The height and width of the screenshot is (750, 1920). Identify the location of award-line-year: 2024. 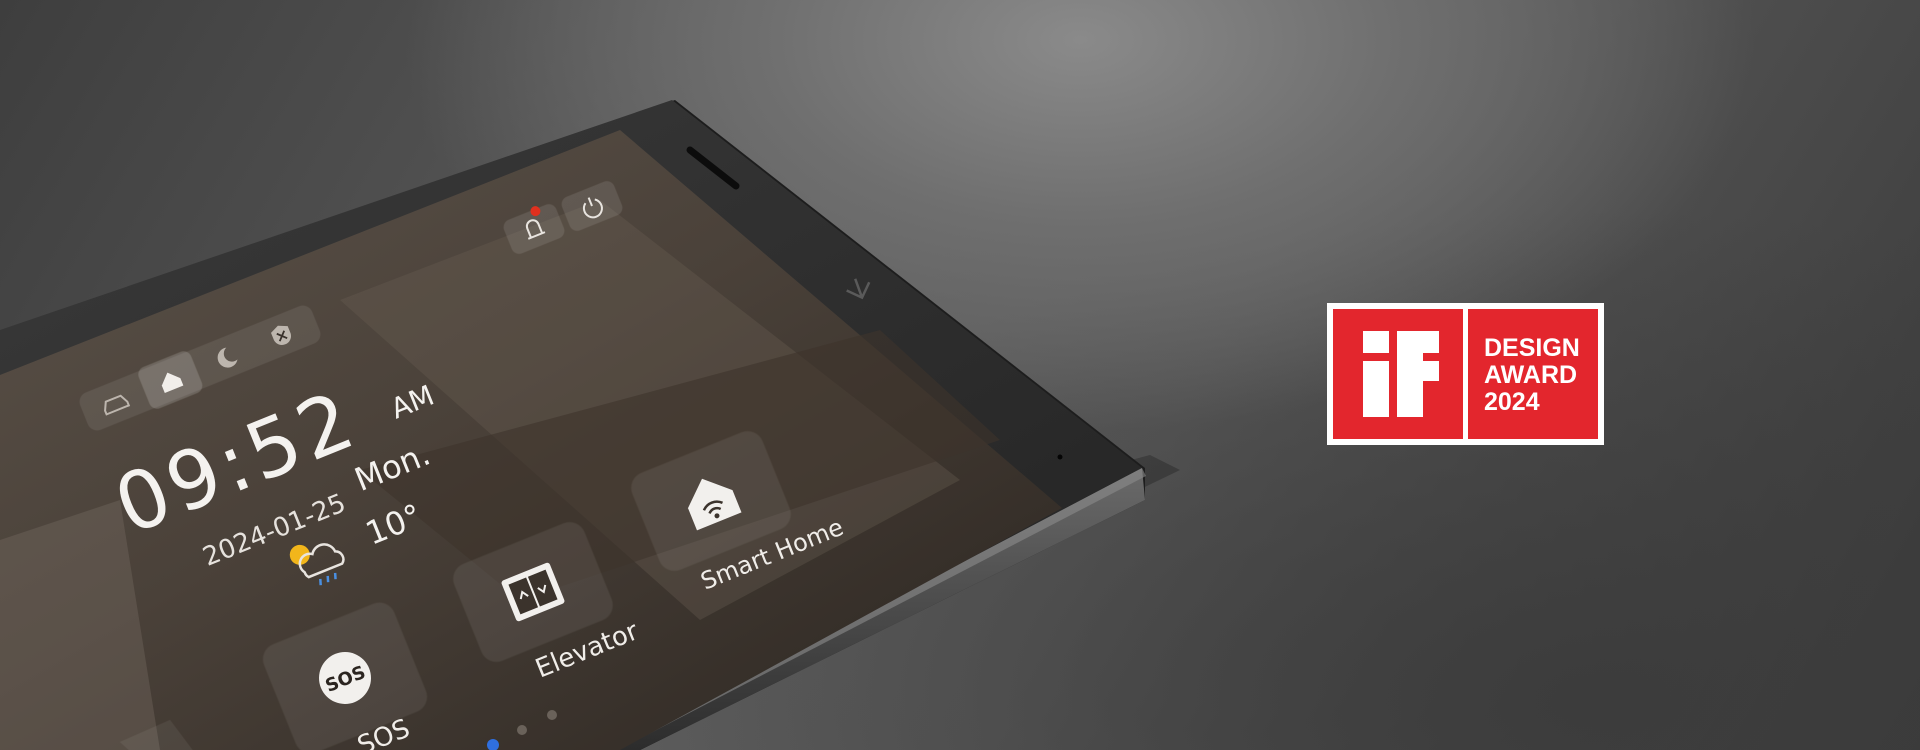
(1512, 402).